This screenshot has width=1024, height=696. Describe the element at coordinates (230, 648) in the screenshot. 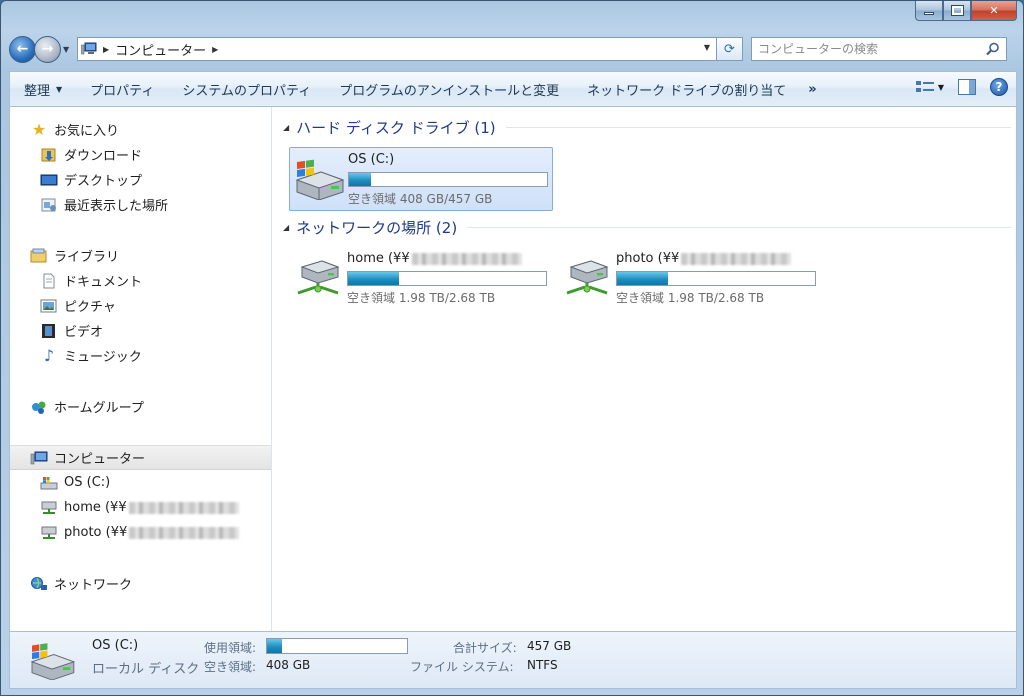

I see `details-used-label: 使用領域:` at that location.